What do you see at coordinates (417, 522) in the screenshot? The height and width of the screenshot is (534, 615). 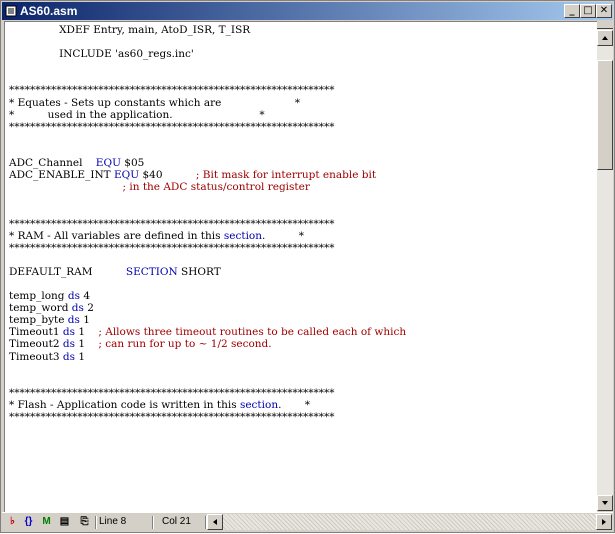 I see `horizontal-scrollbar` at bounding box center [417, 522].